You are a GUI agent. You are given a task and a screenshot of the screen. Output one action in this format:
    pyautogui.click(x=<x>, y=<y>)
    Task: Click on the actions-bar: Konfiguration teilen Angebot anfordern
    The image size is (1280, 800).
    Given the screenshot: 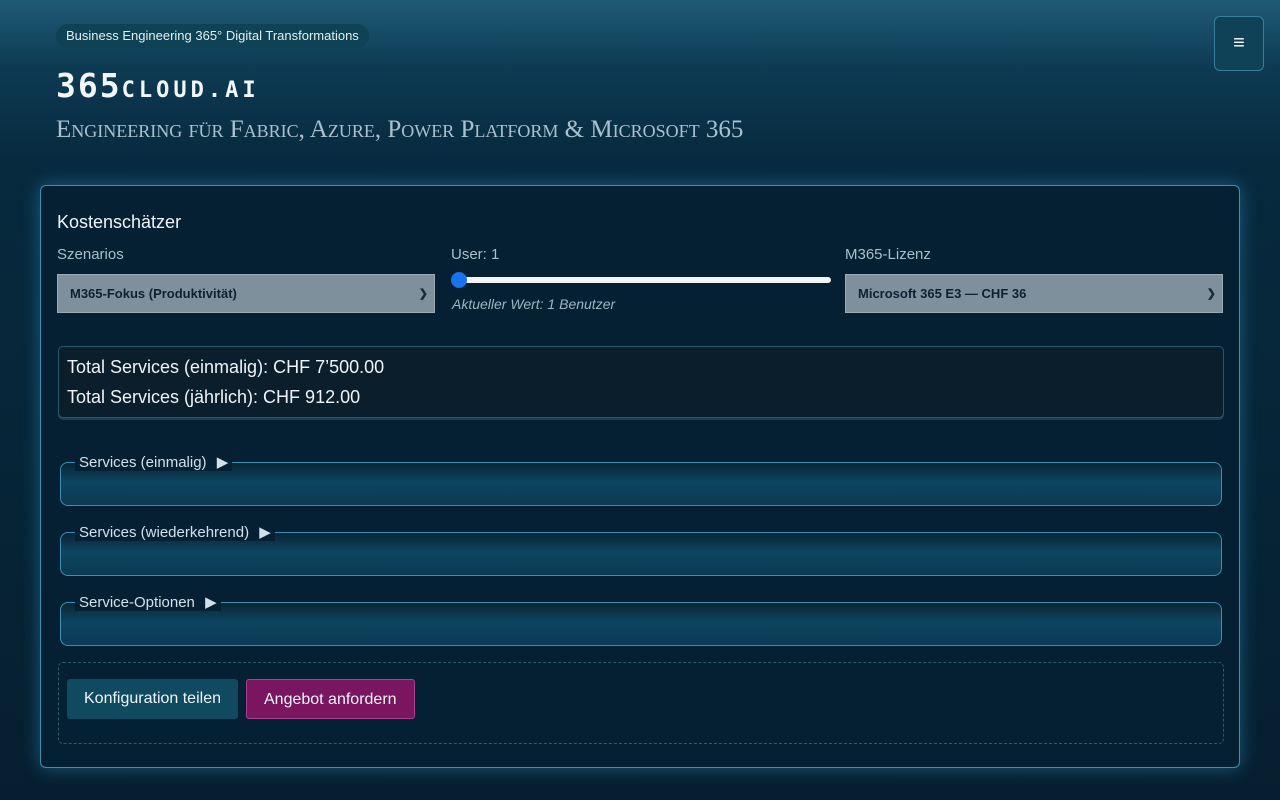 What is the action you would take?
    pyautogui.click(x=641, y=703)
    